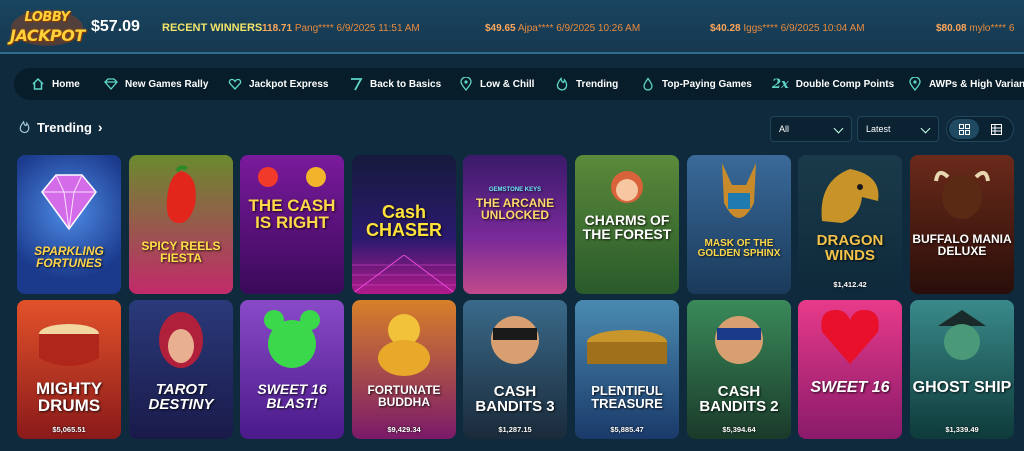  What do you see at coordinates (962, 224) in the screenshot?
I see `game-tile-buffalo-mania-deluxe: BUFFALO MANIA DELUXE` at bounding box center [962, 224].